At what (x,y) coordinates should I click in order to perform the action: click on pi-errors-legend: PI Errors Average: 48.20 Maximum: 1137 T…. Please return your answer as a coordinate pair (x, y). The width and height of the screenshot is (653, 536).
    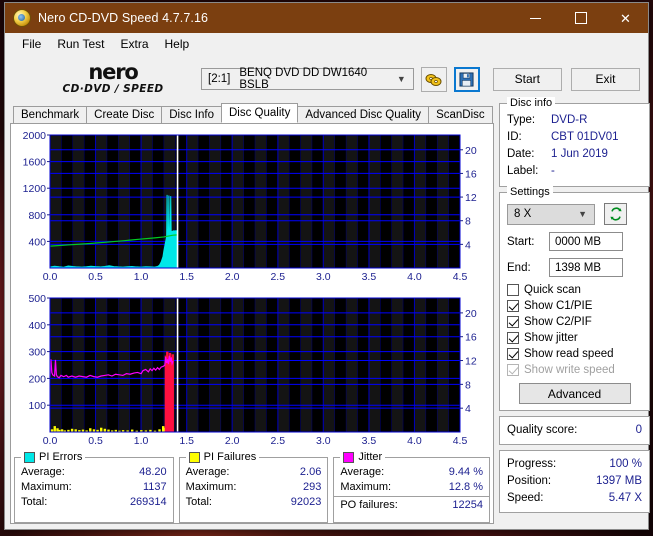
    Looking at the image, I should click on (94, 487).